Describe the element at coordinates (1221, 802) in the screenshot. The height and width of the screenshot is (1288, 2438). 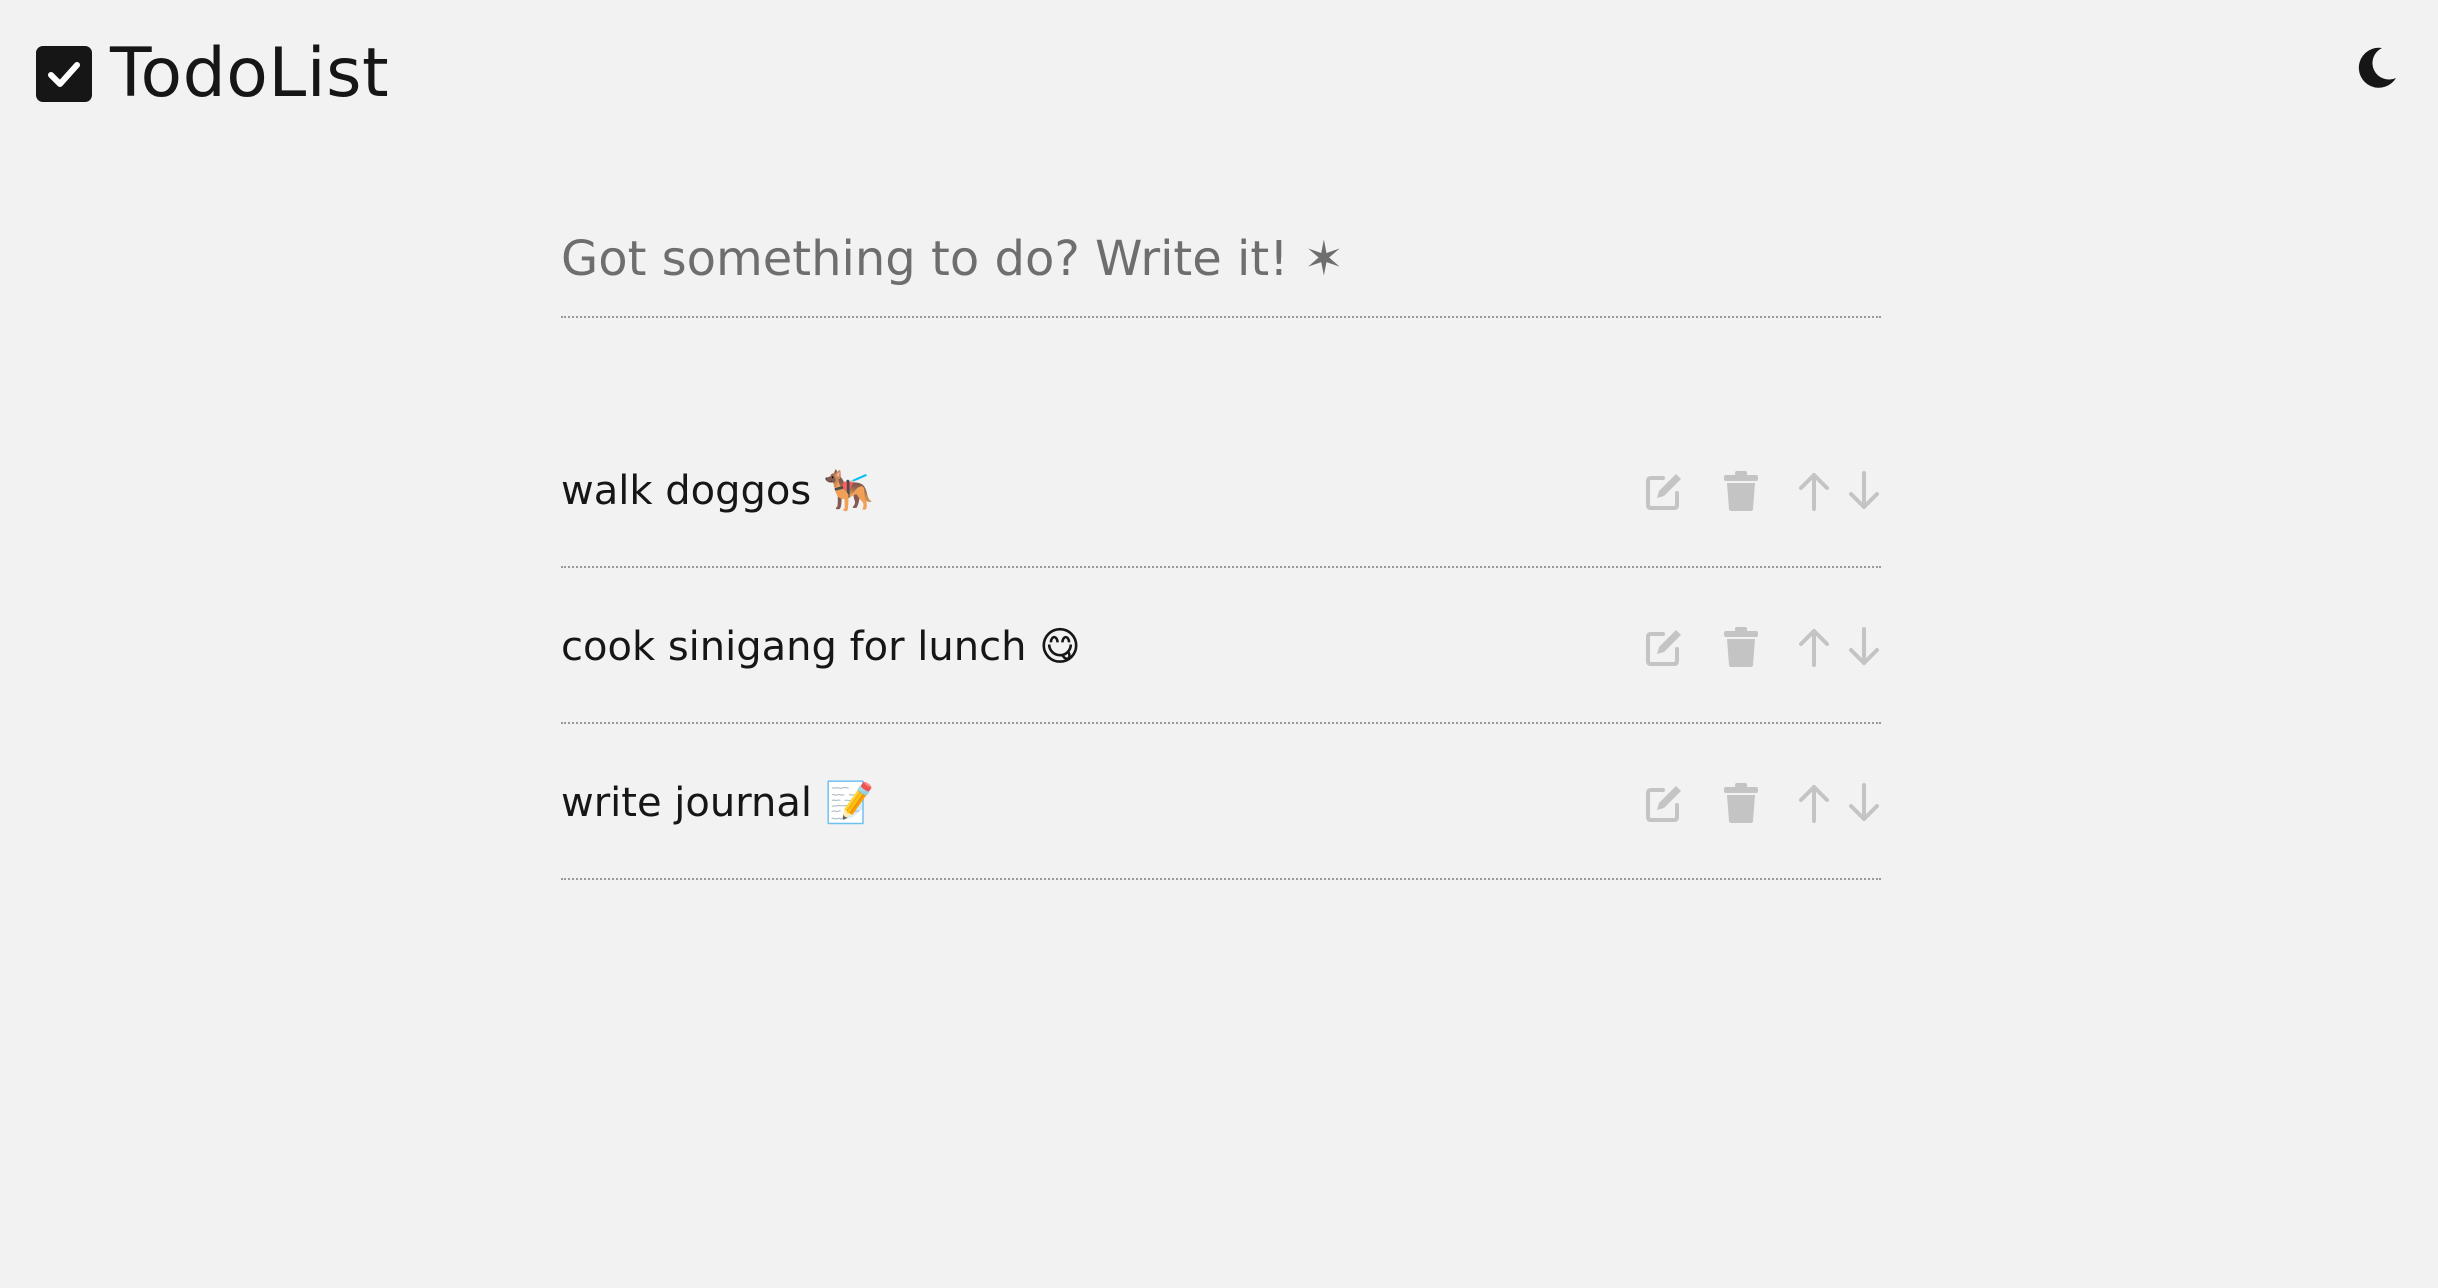
I see `todo-item: write journal 📝` at that location.